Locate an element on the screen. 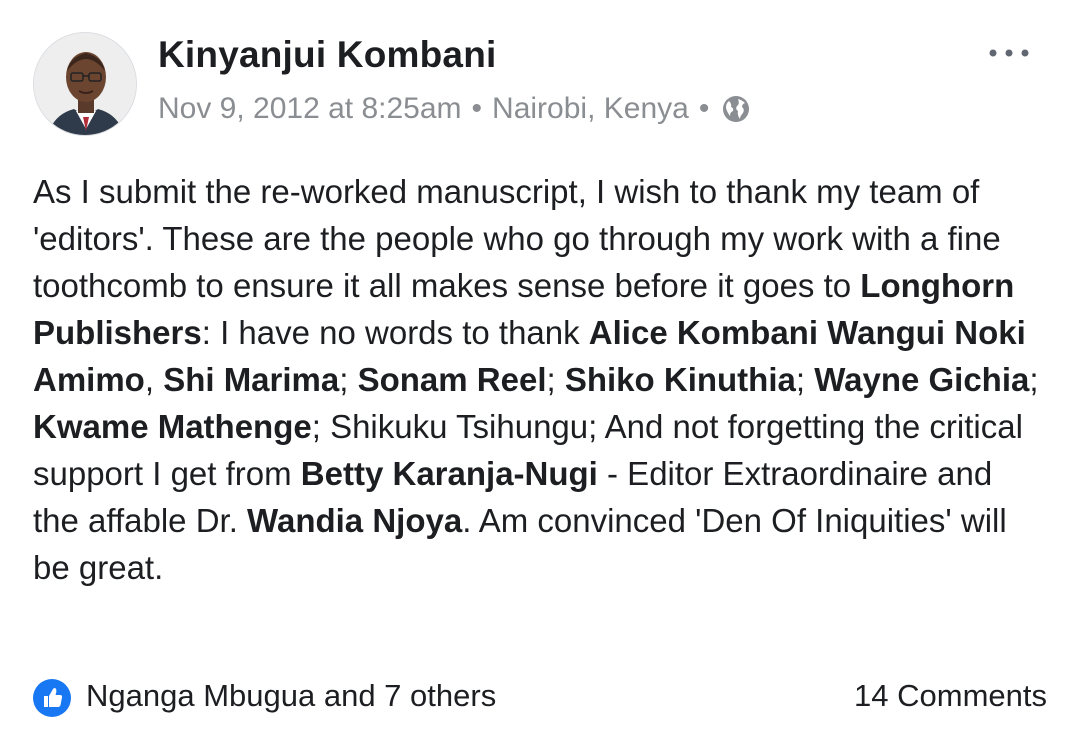  post-text: , is located at coordinates (154, 379).